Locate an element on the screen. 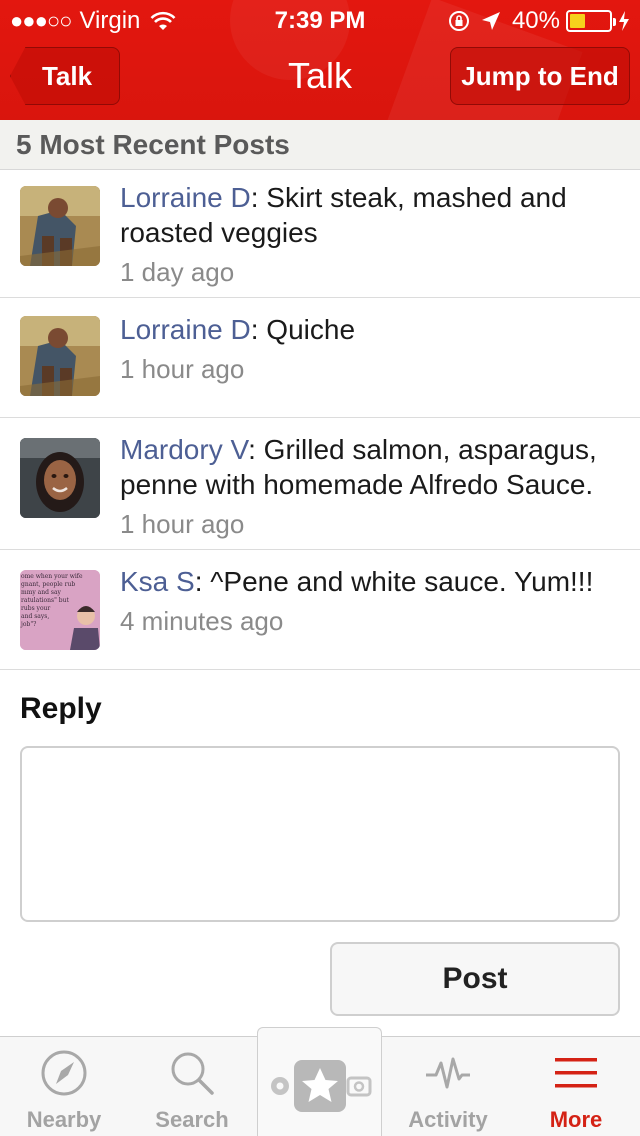  post-body: Lorraine D: Quiche 1 hour ago is located at coordinates (372, 348).